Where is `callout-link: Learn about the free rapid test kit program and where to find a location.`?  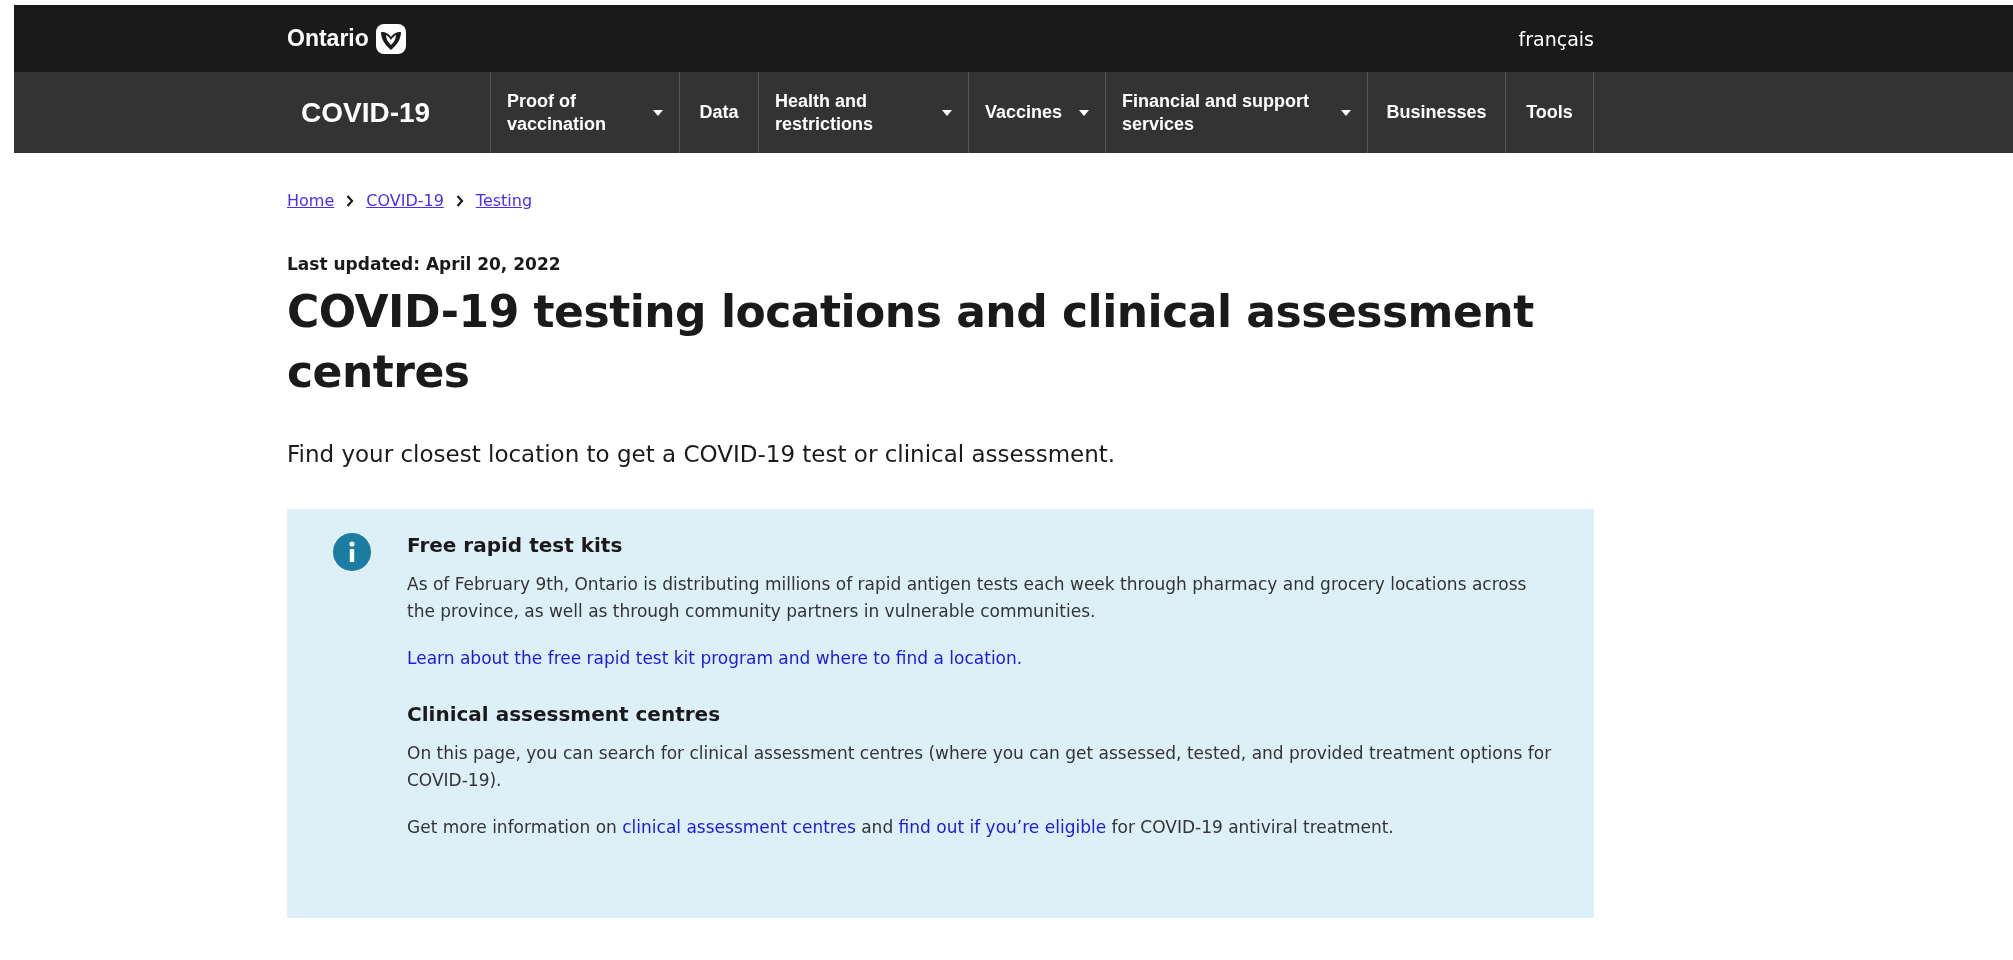 callout-link: Learn about the free rapid test kit program and where to find a location. is located at coordinates (715, 657).